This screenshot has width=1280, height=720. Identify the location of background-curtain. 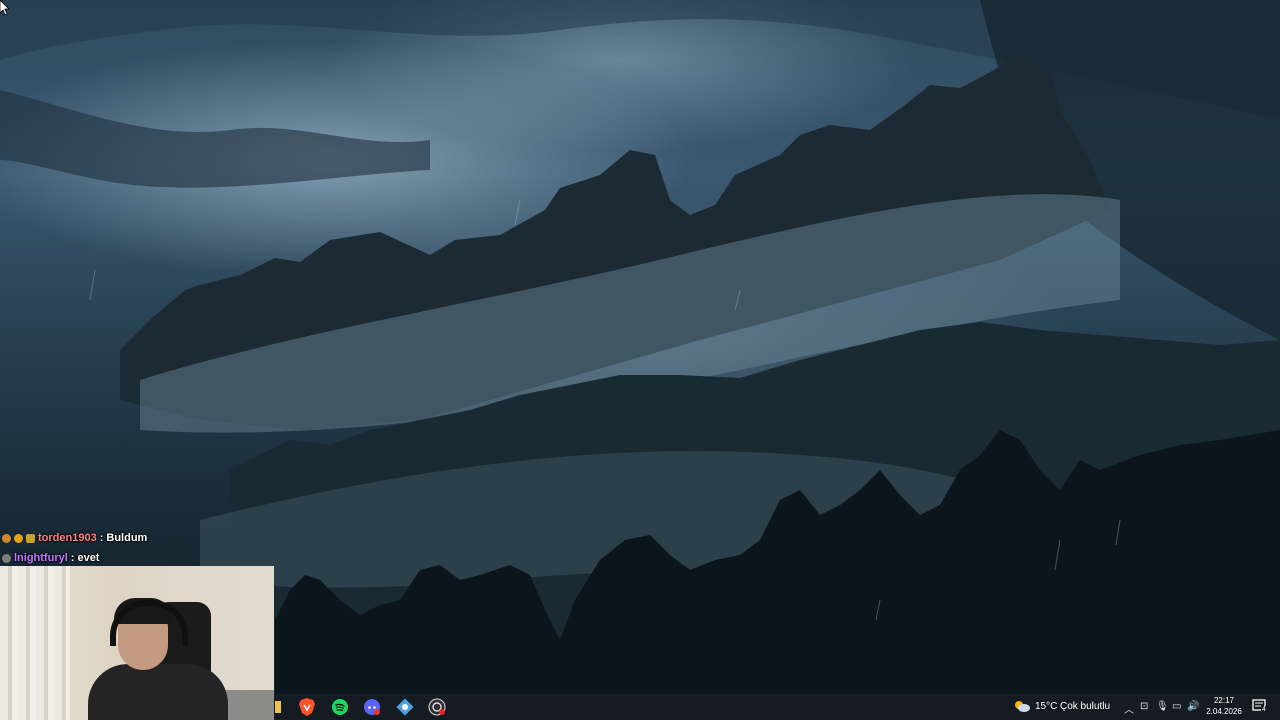
(35, 643).